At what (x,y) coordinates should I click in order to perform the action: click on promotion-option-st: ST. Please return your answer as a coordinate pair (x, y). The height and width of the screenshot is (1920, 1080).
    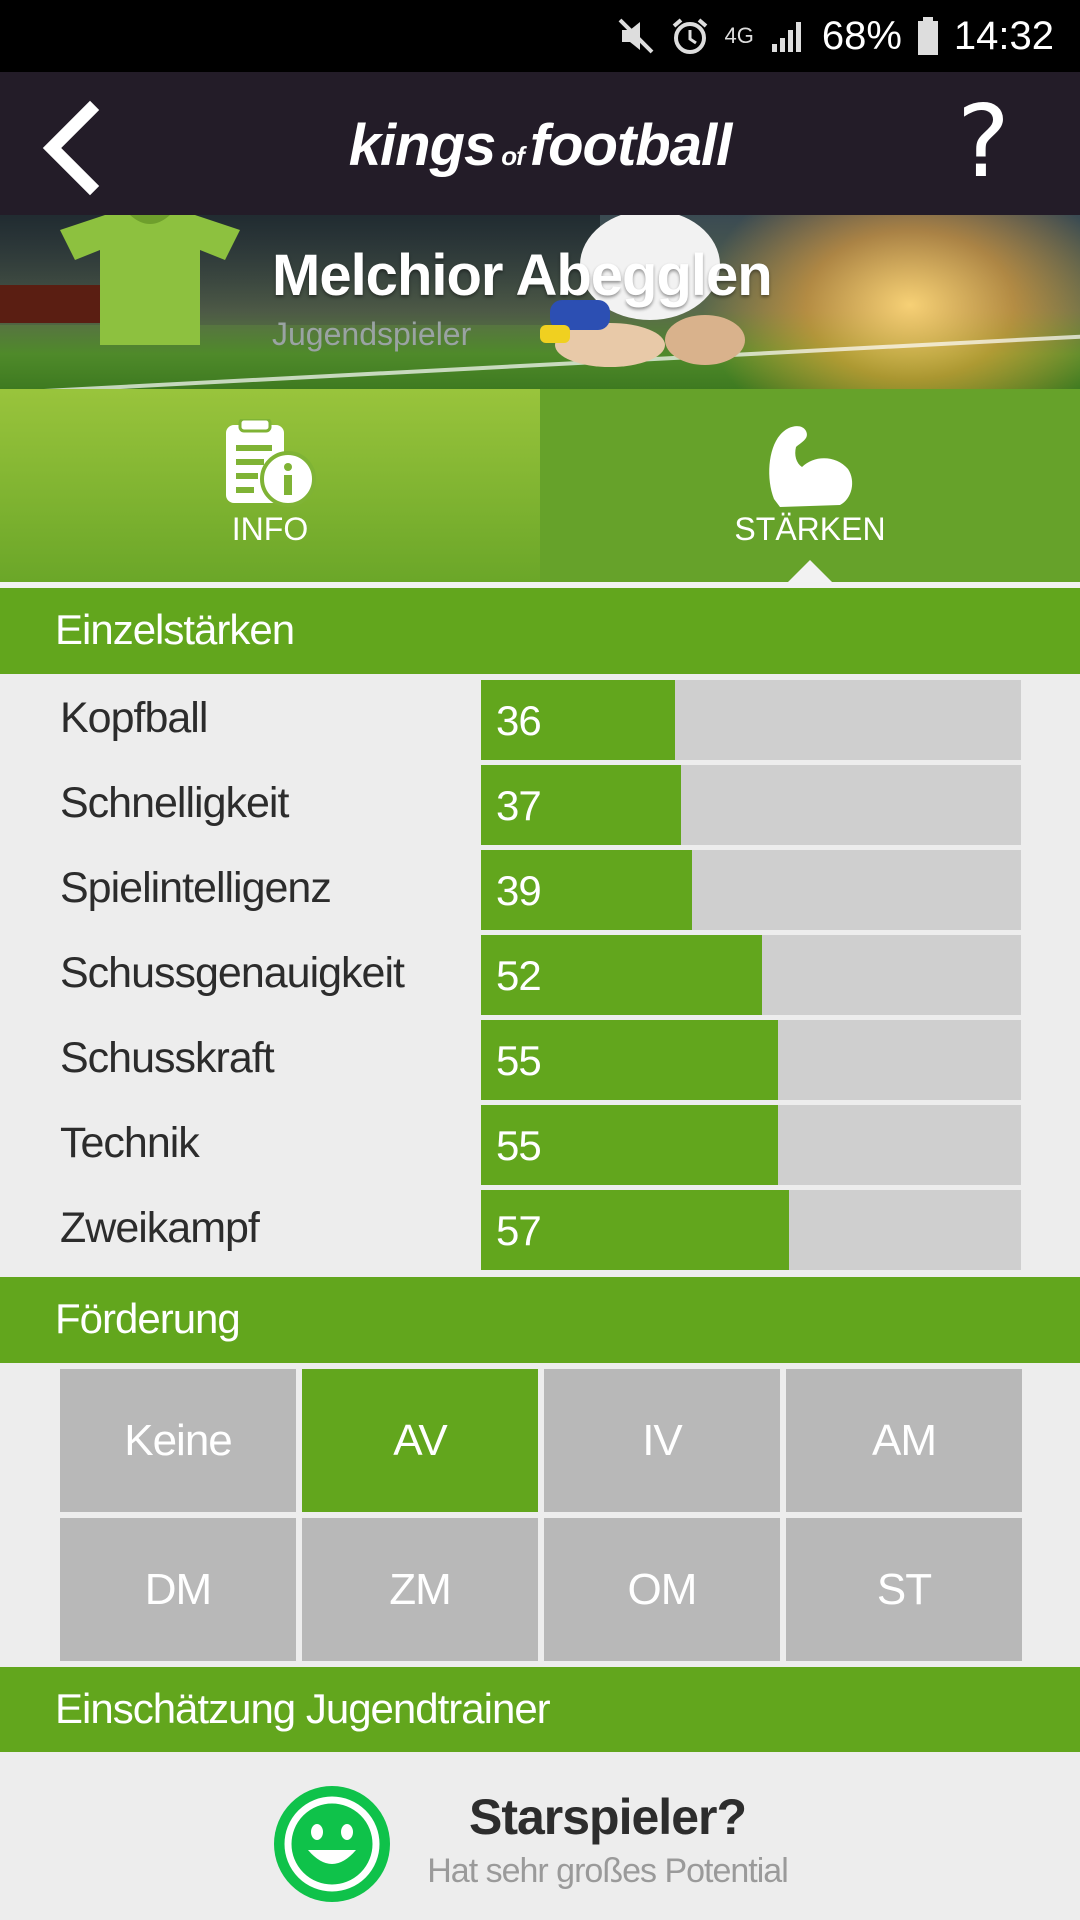
    Looking at the image, I should click on (904, 1589).